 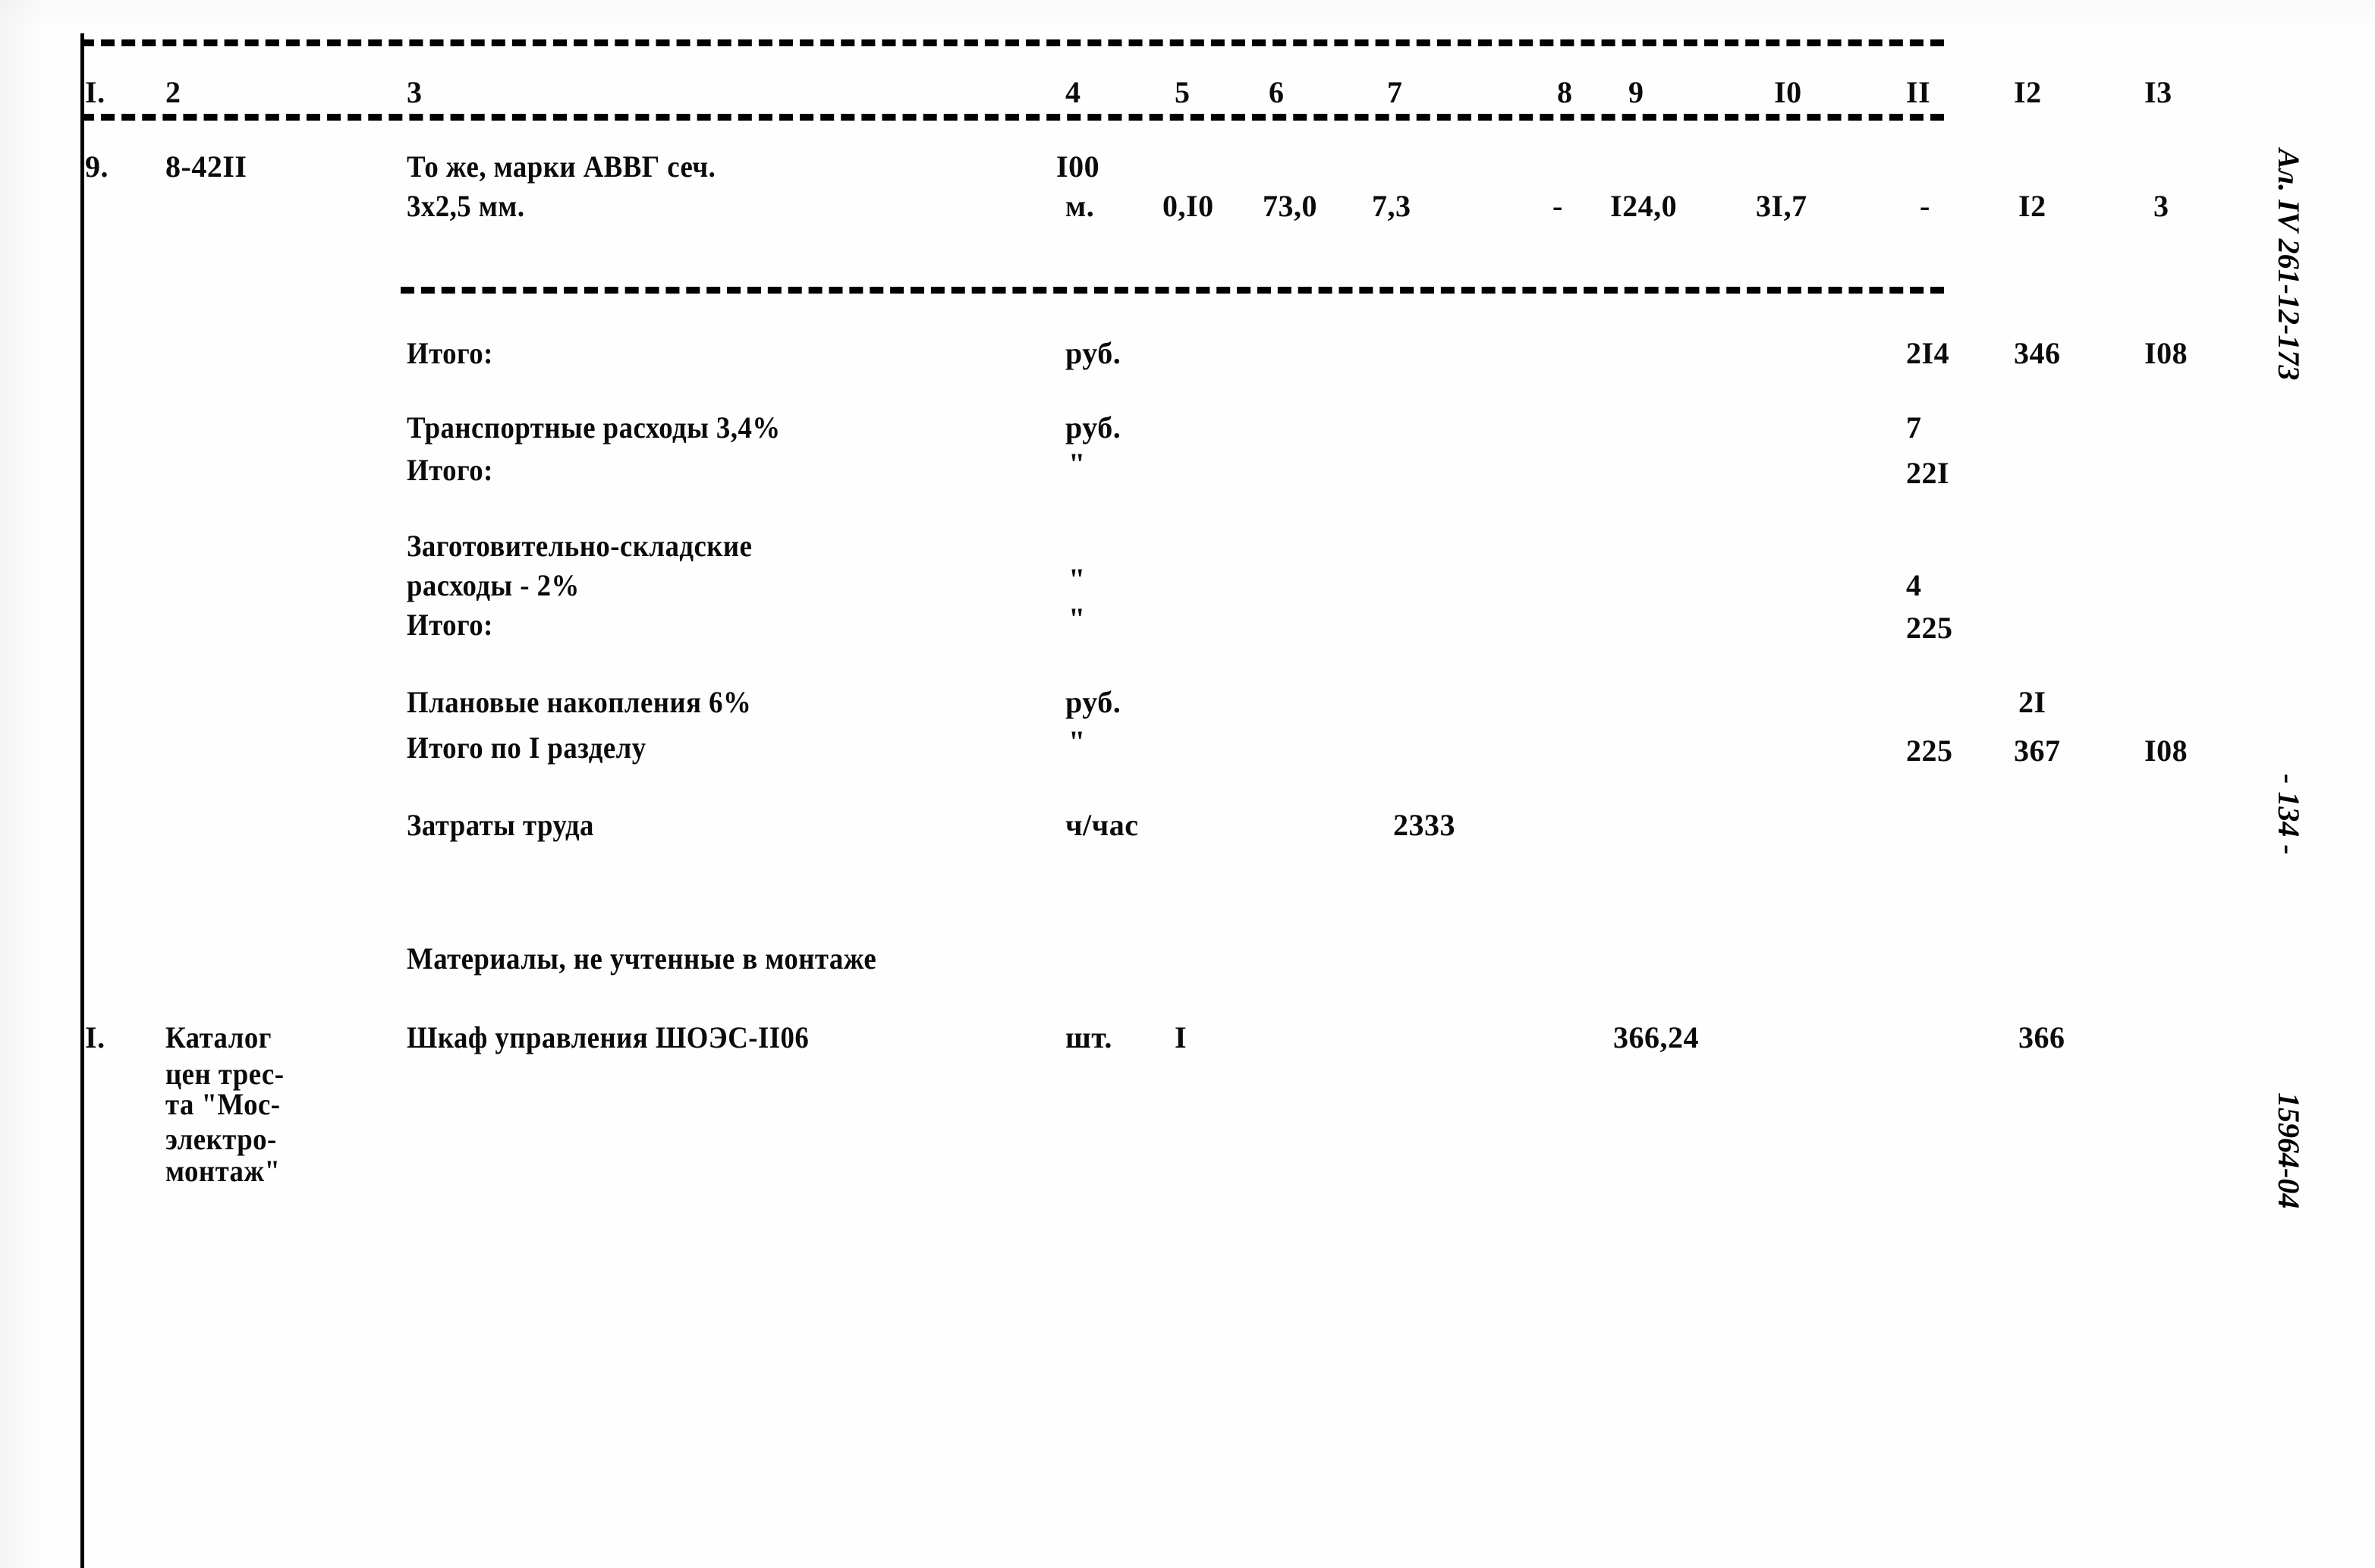 What do you see at coordinates (1424, 825) in the screenshot?
I see `summary-row-col7: 2333` at bounding box center [1424, 825].